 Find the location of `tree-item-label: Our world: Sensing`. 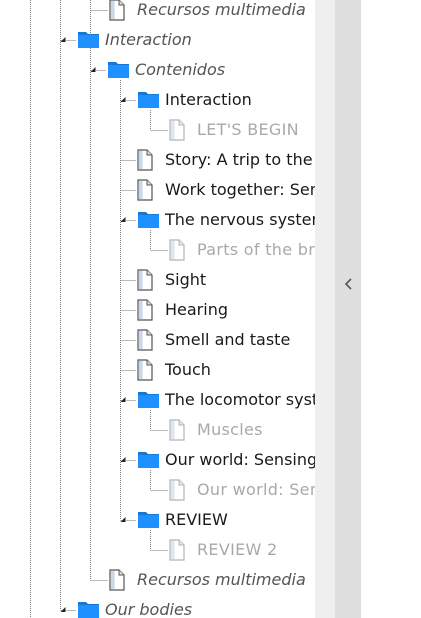

tree-item-label: Our world: Sensing is located at coordinates (240, 459).